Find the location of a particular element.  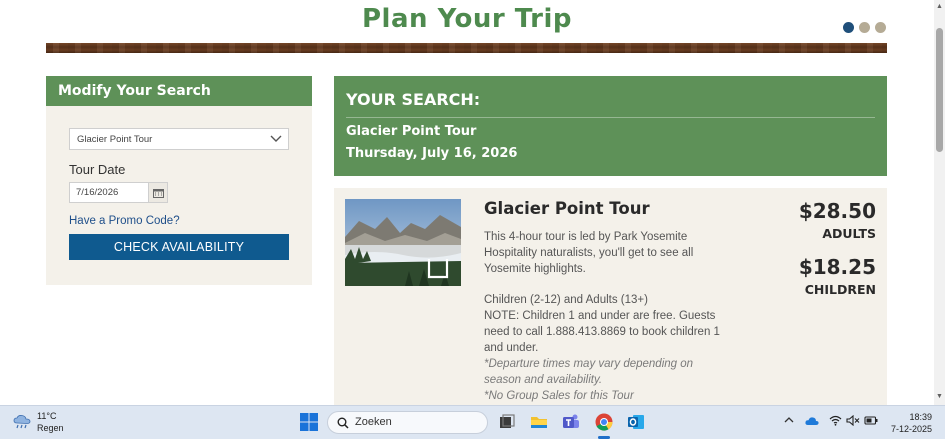

taskbar-clock: 18:39 7-12-2025 is located at coordinates (909, 423).